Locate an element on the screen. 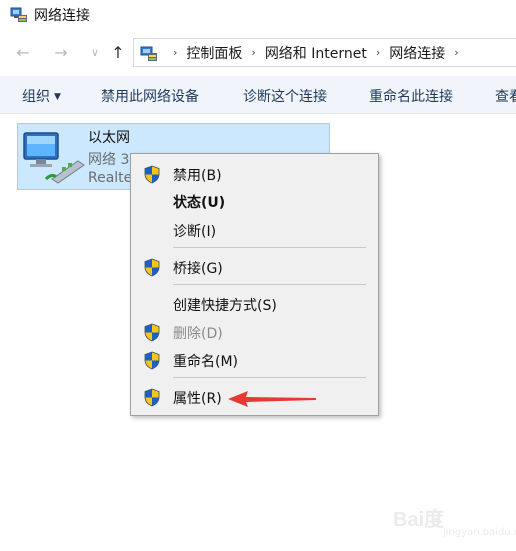  connection-name: 以太网 is located at coordinates (109, 138).